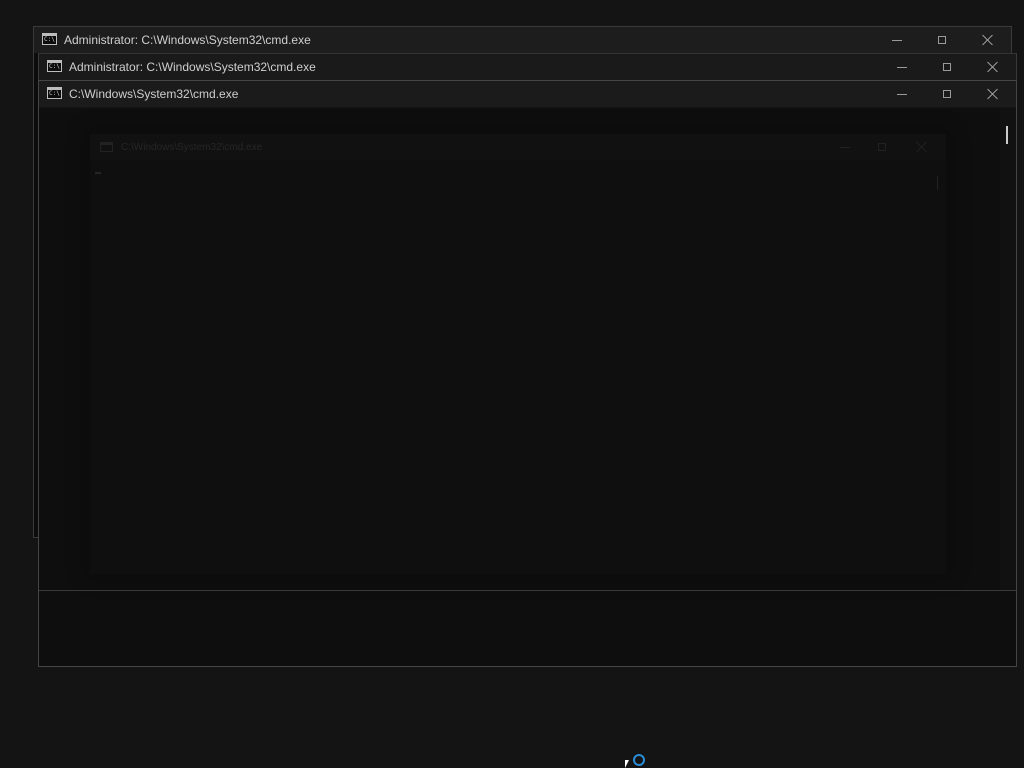 This screenshot has height=768, width=1024. Describe the element at coordinates (627, 764) in the screenshot. I see `arrow-cursor-icon` at that location.